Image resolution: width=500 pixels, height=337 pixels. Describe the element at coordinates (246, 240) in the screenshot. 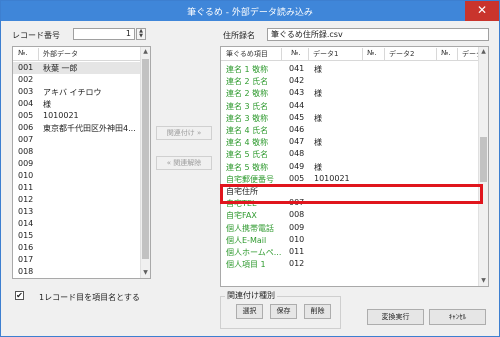

I see `row-item: 個人E-Mail` at that location.